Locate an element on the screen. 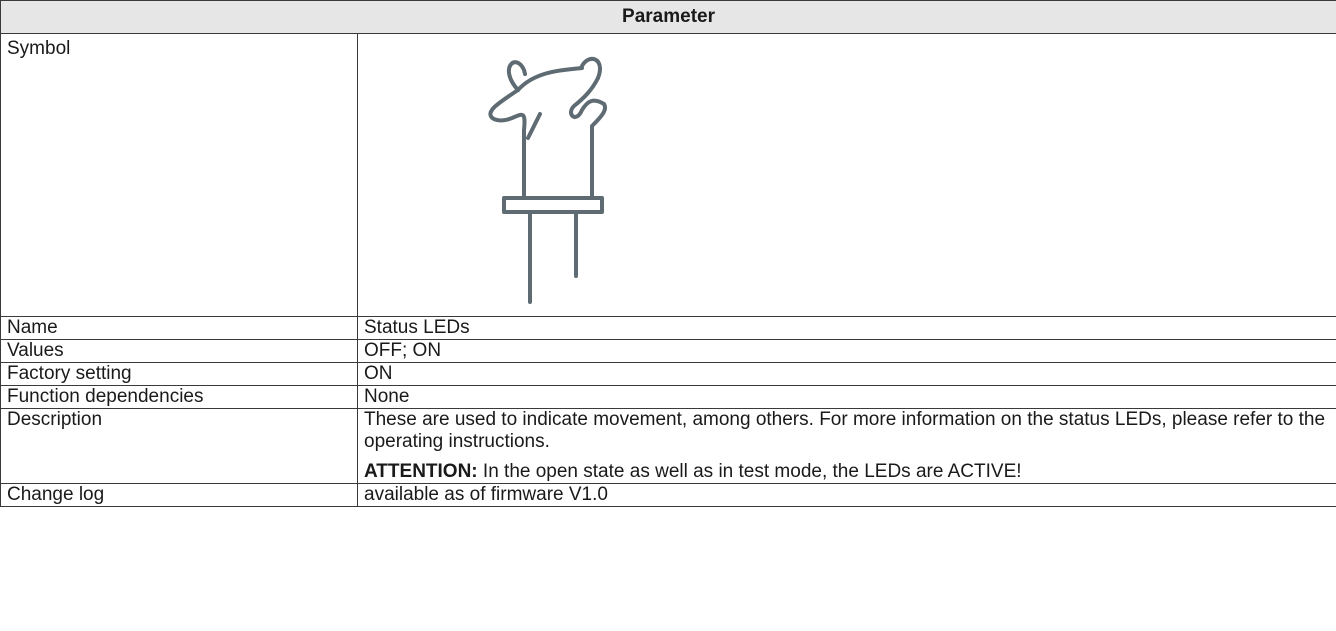  factory-setting-value: ON is located at coordinates (846, 374).